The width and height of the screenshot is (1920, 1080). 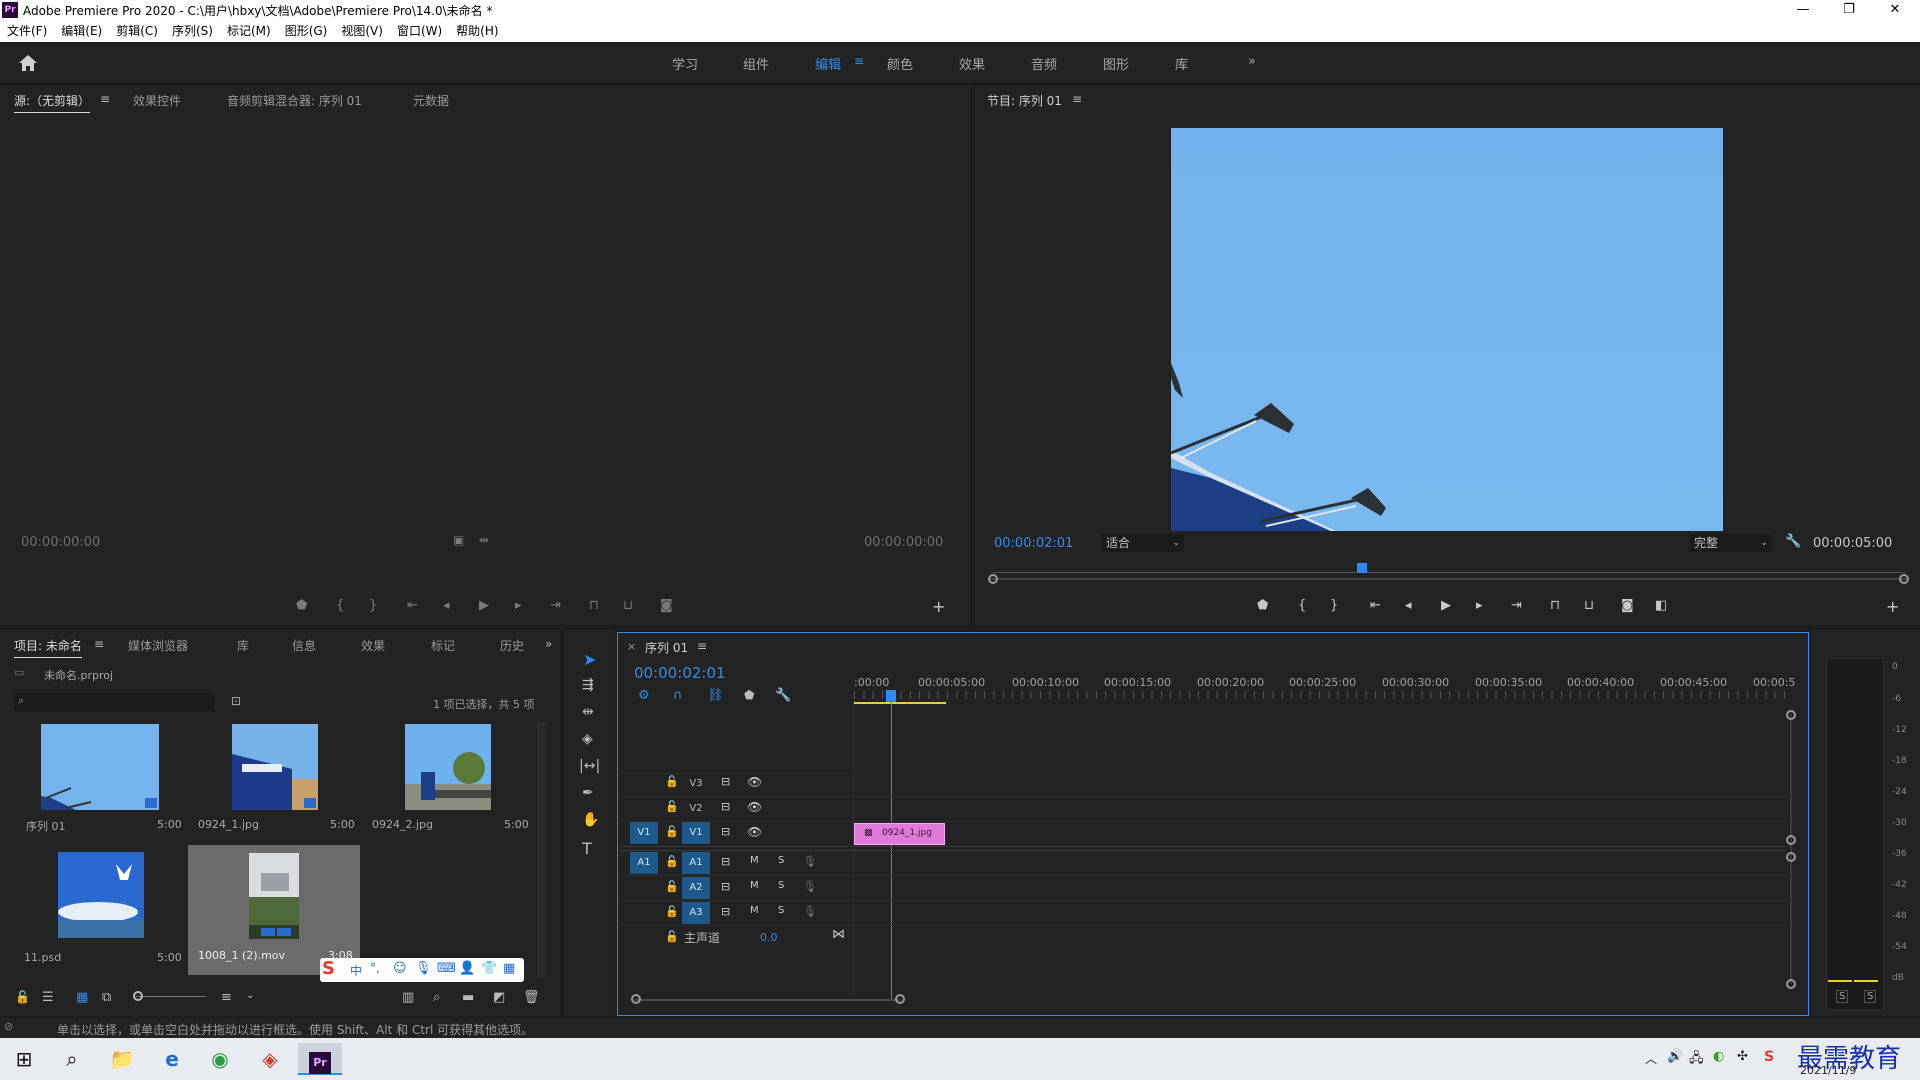 I want to click on marker-icon: ⬟, so click(x=1262, y=605).